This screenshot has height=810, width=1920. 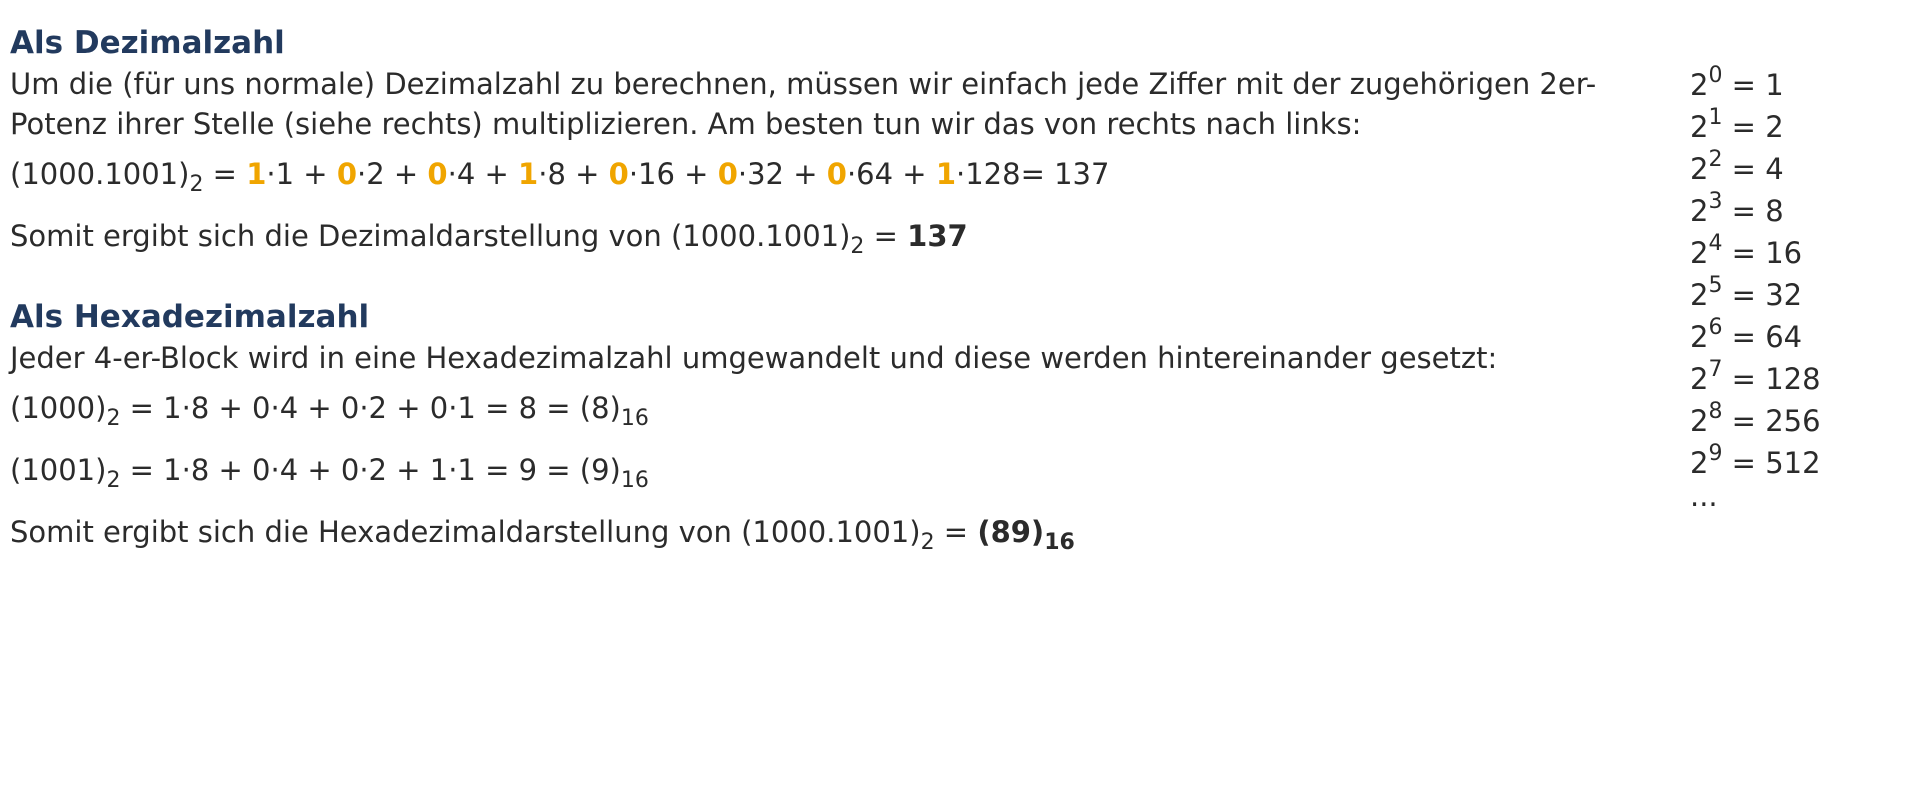 What do you see at coordinates (370, 470) in the screenshot?
I see `hex-block-expr: = 1·8 + 0·4 + 0·2 + 1·1 = 9 = (9)` at bounding box center [370, 470].